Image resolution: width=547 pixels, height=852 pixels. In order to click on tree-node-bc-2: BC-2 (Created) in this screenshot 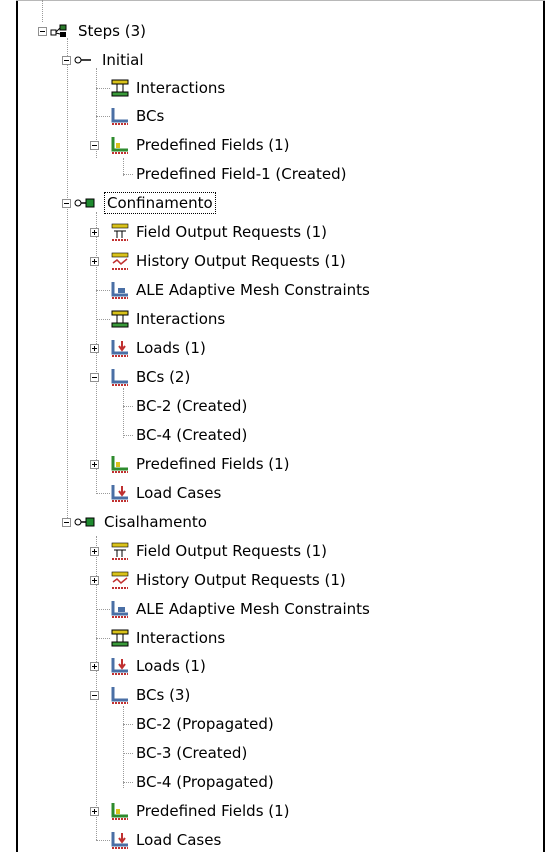, I will do `click(191, 406)`.